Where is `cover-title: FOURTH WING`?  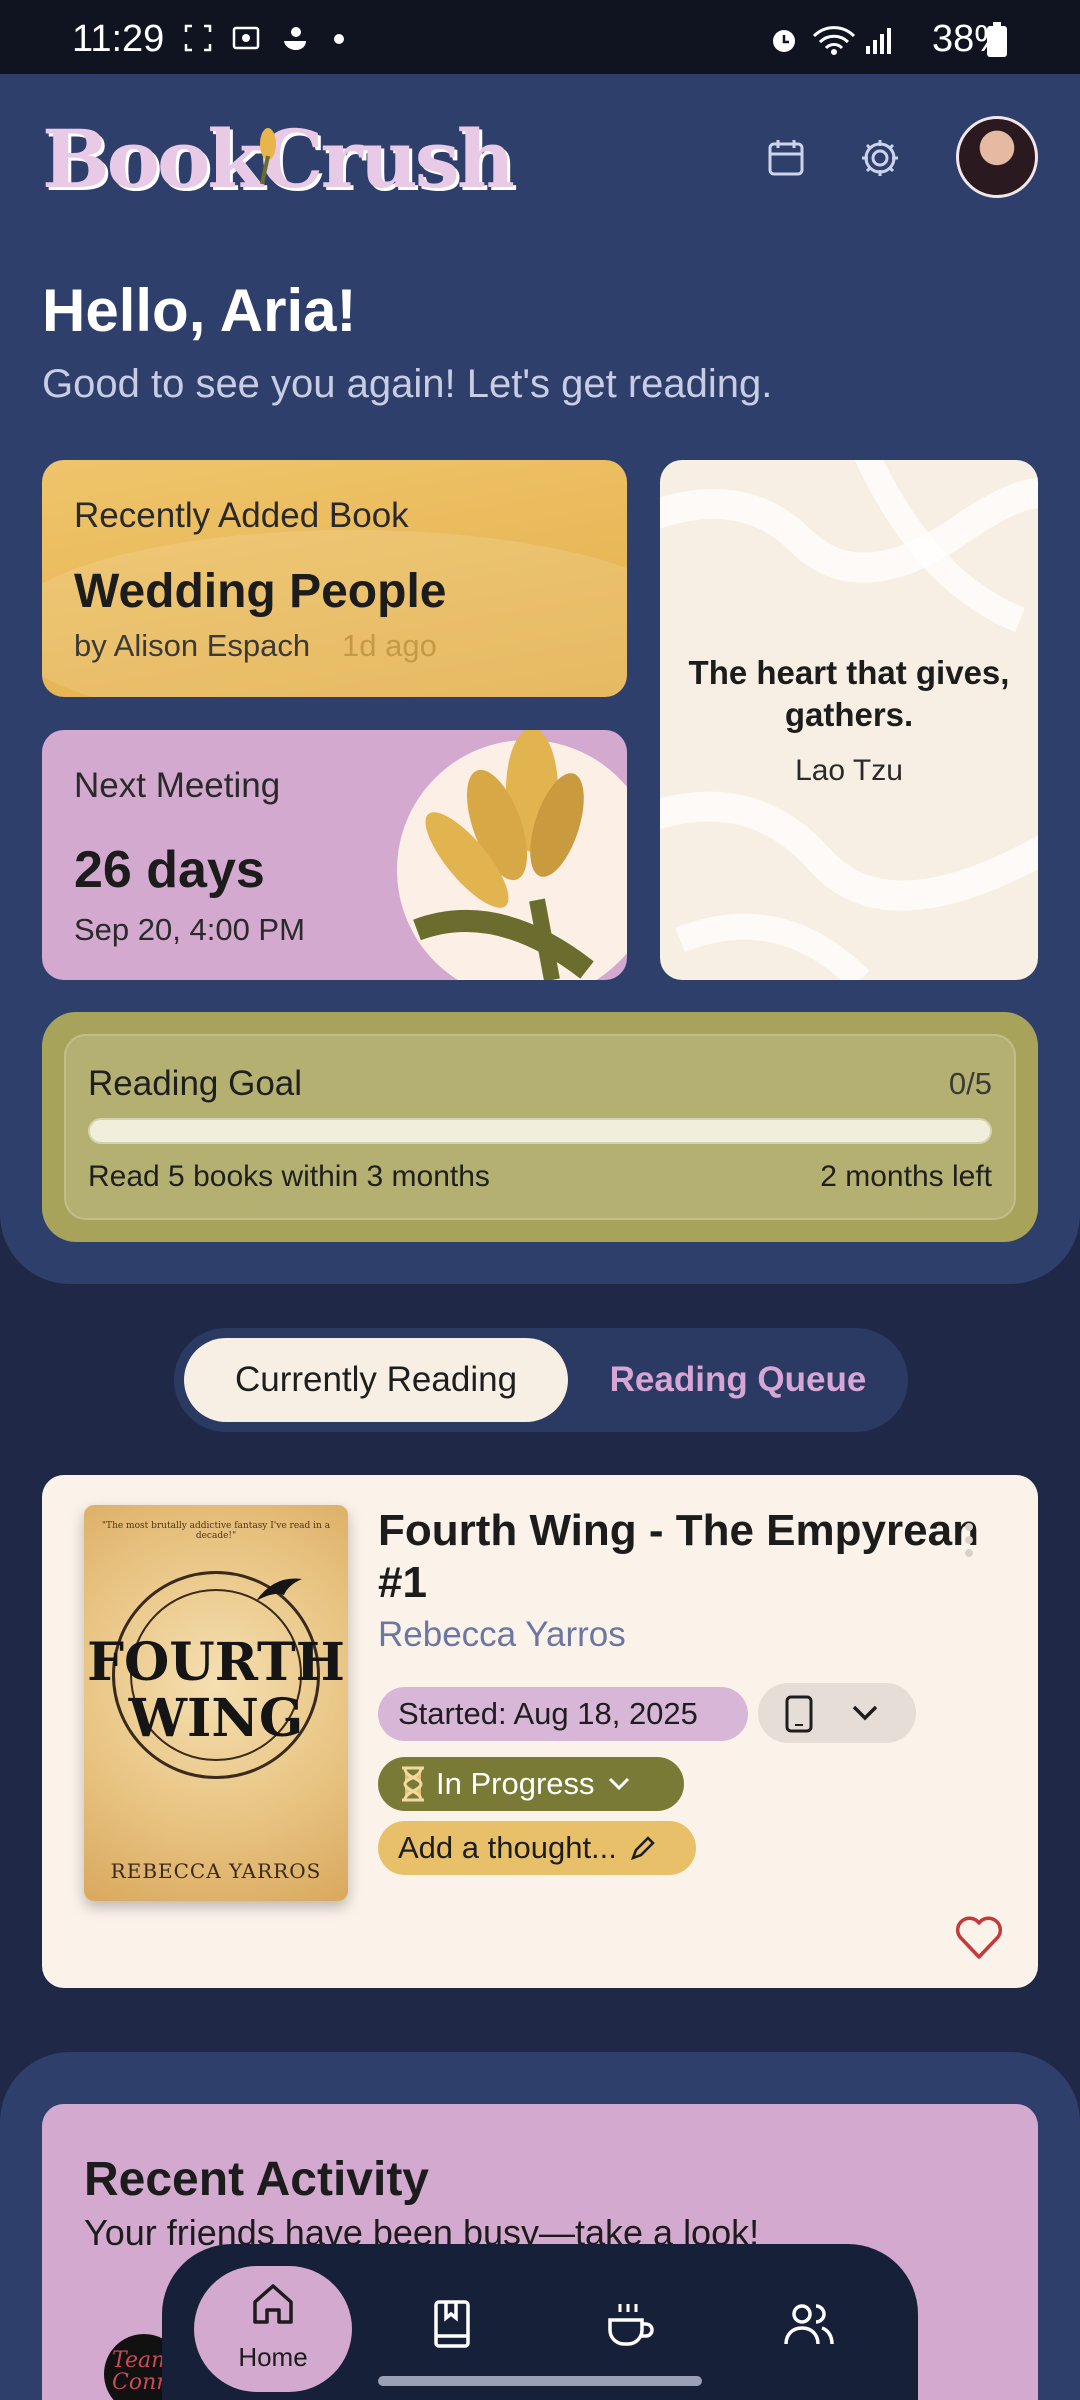
cover-title: FOURTH WING is located at coordinates (216, 1691).